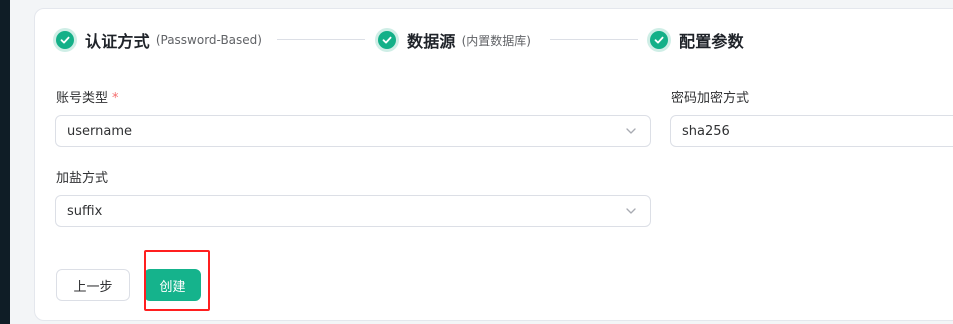 The width and height of the screenshot is (953, 324). Describe the element at coordinates (811, 131) in the screenshot. I see `password-encryption-select: sha256` at that location.